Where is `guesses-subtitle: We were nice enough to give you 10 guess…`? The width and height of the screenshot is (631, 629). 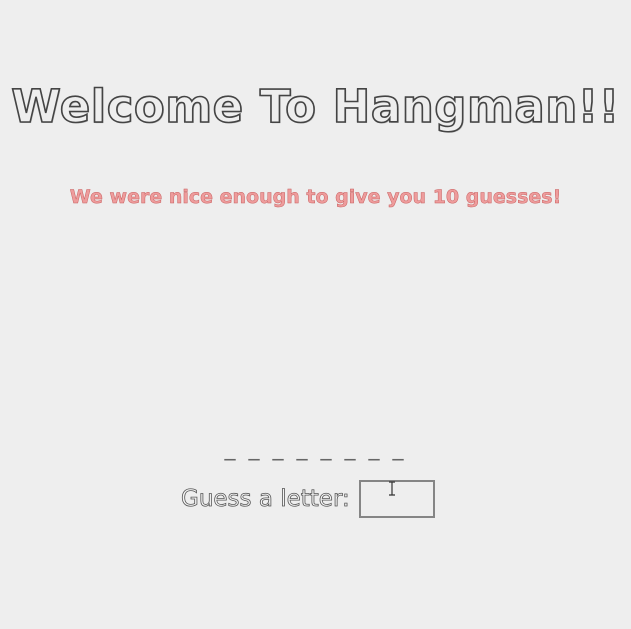 guesses-subtitle: We were nice enough to give you 10 guess… is located at coordinates (315, 197).